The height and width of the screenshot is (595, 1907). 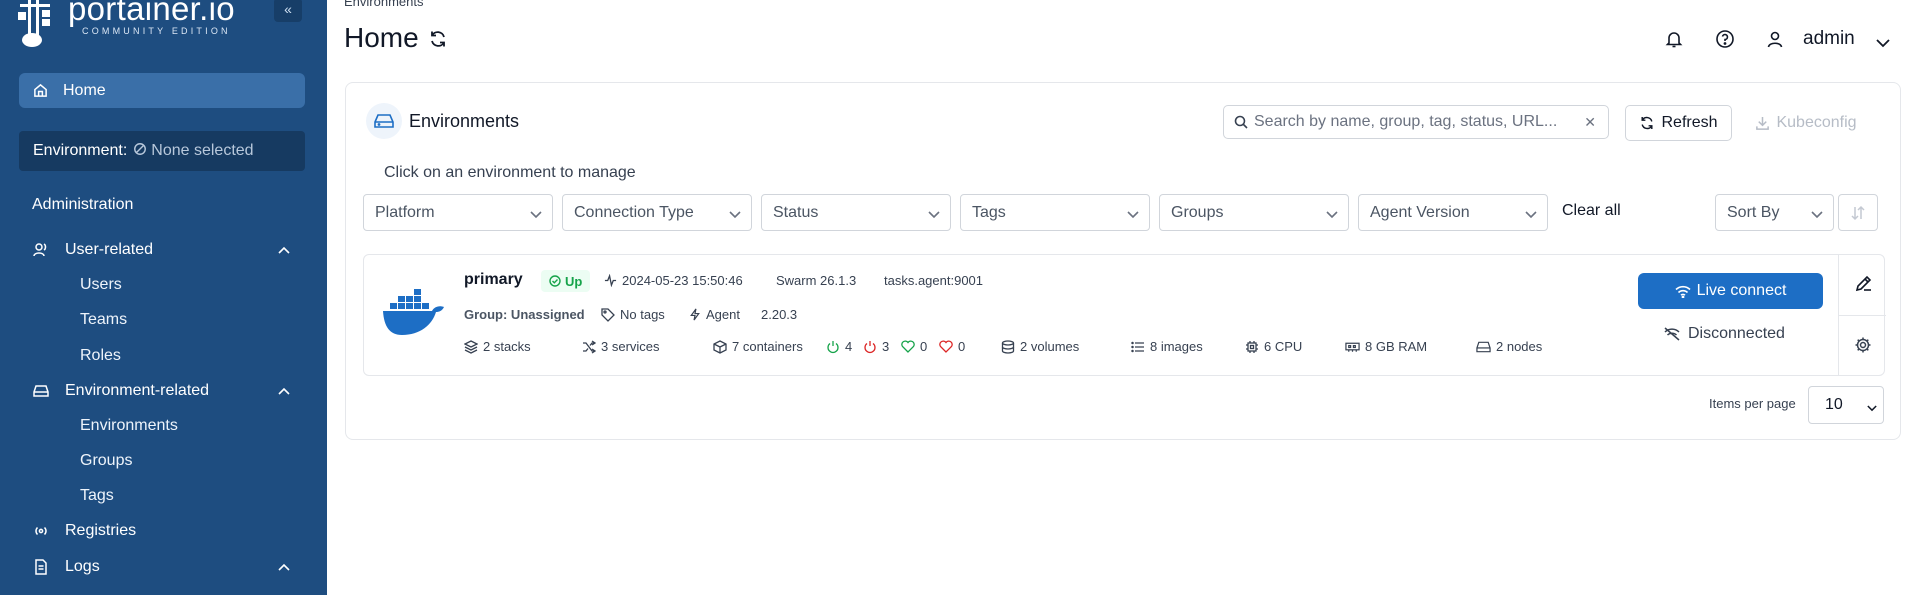 What do you see at coordinates (1753, 212) in the screenshot?
I see `sort-by-label: Sort By` at bounding box center [1753, 212].